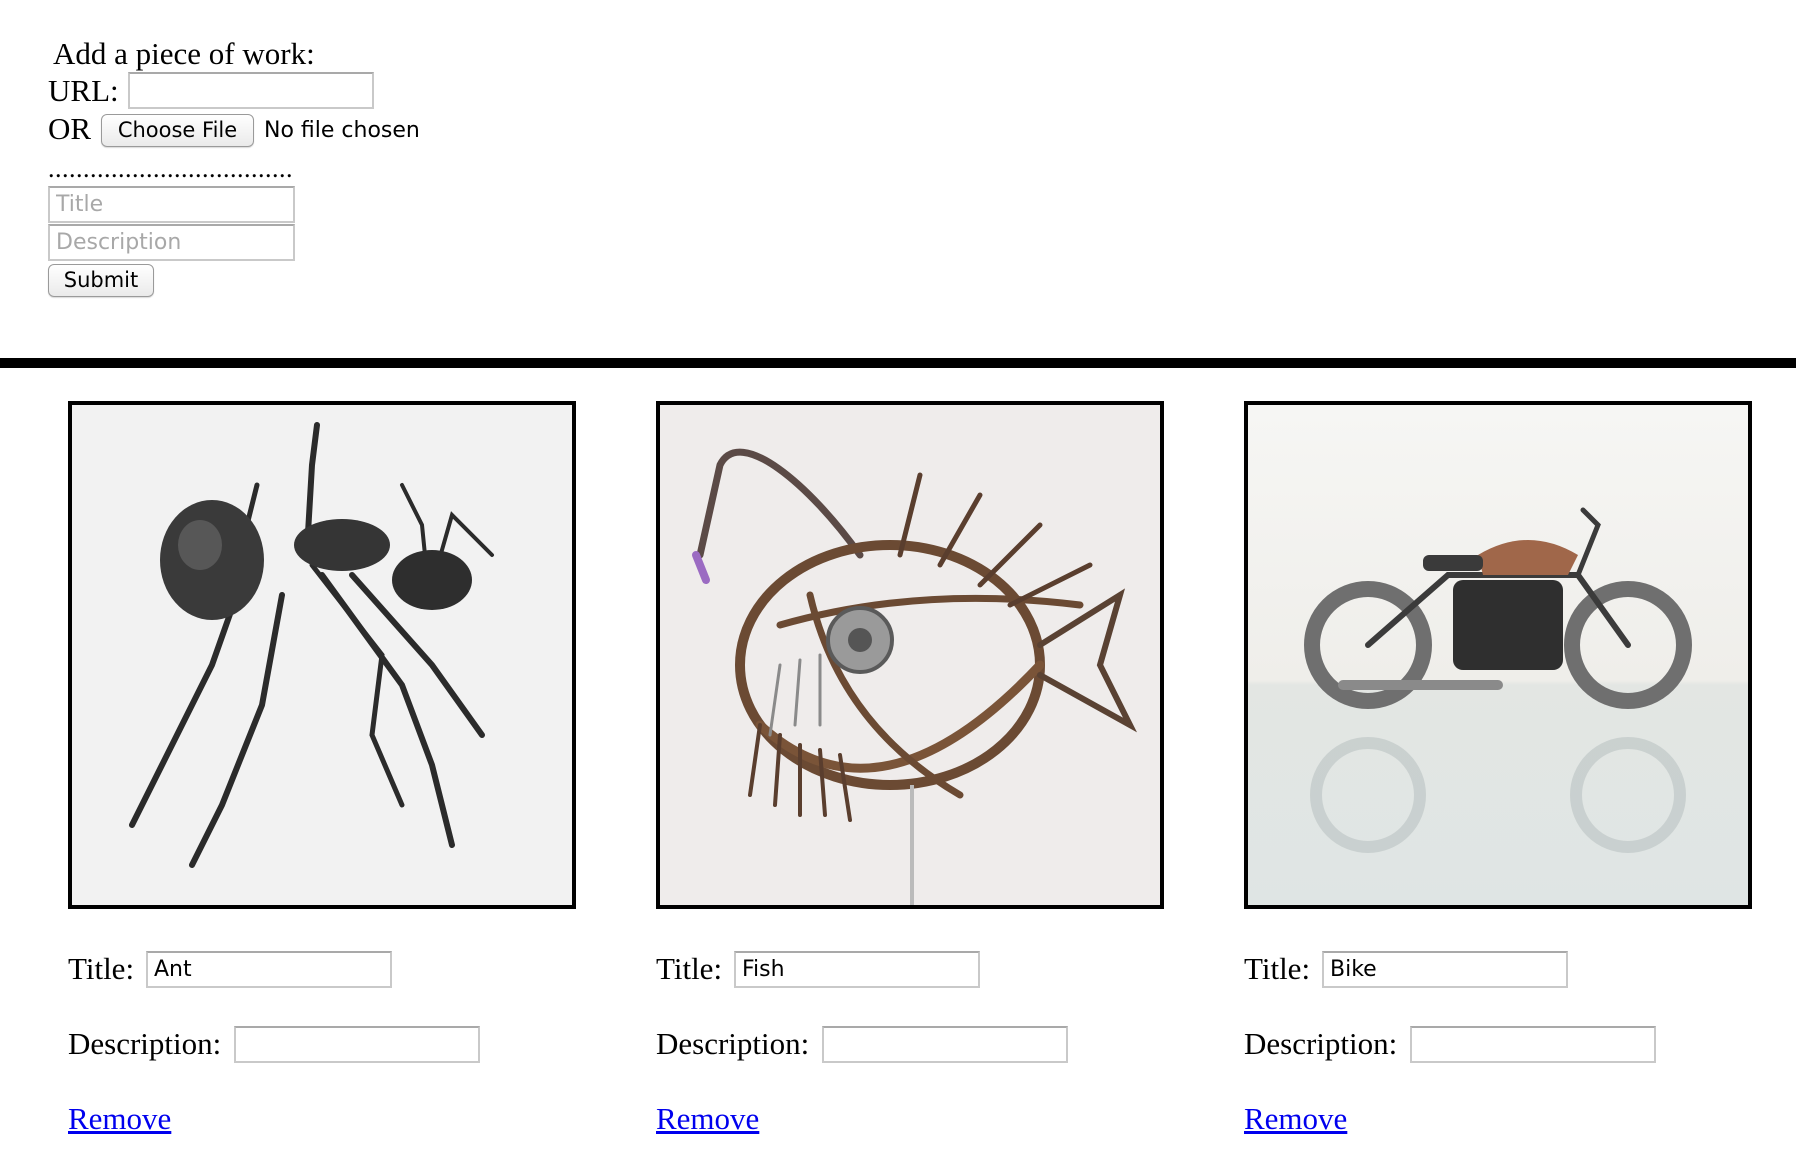  Describe the element at coordinates (101, 280) in the screenshot. I see `submit-button: Submit` at that location.